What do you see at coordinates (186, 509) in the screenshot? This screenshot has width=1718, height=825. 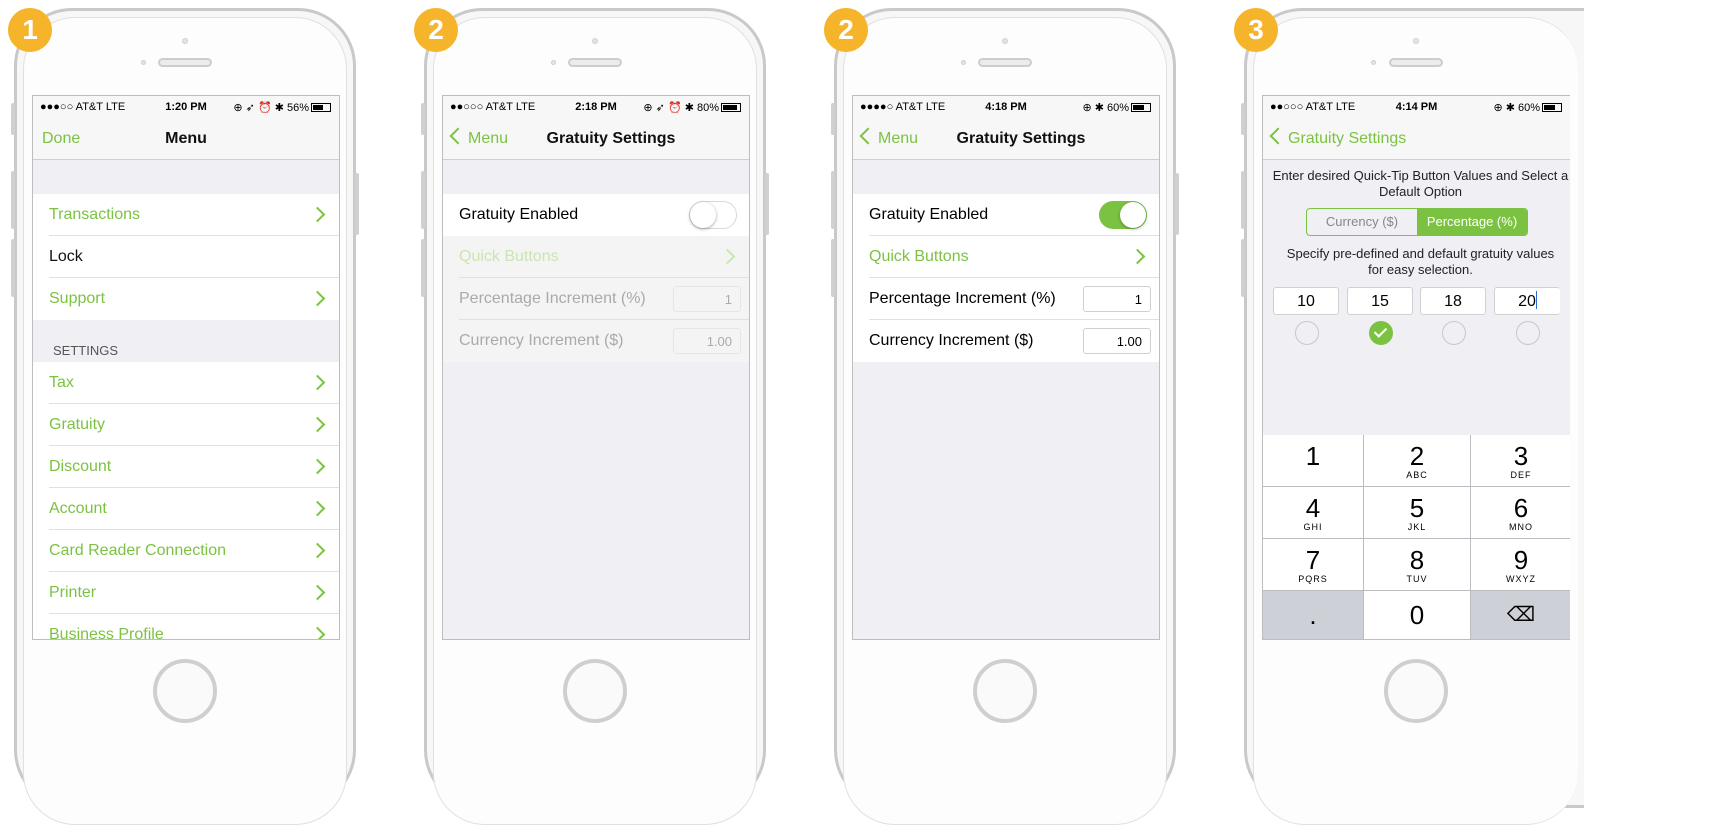 I see `menu-item-account: Account` at bounding box center [186, 509].